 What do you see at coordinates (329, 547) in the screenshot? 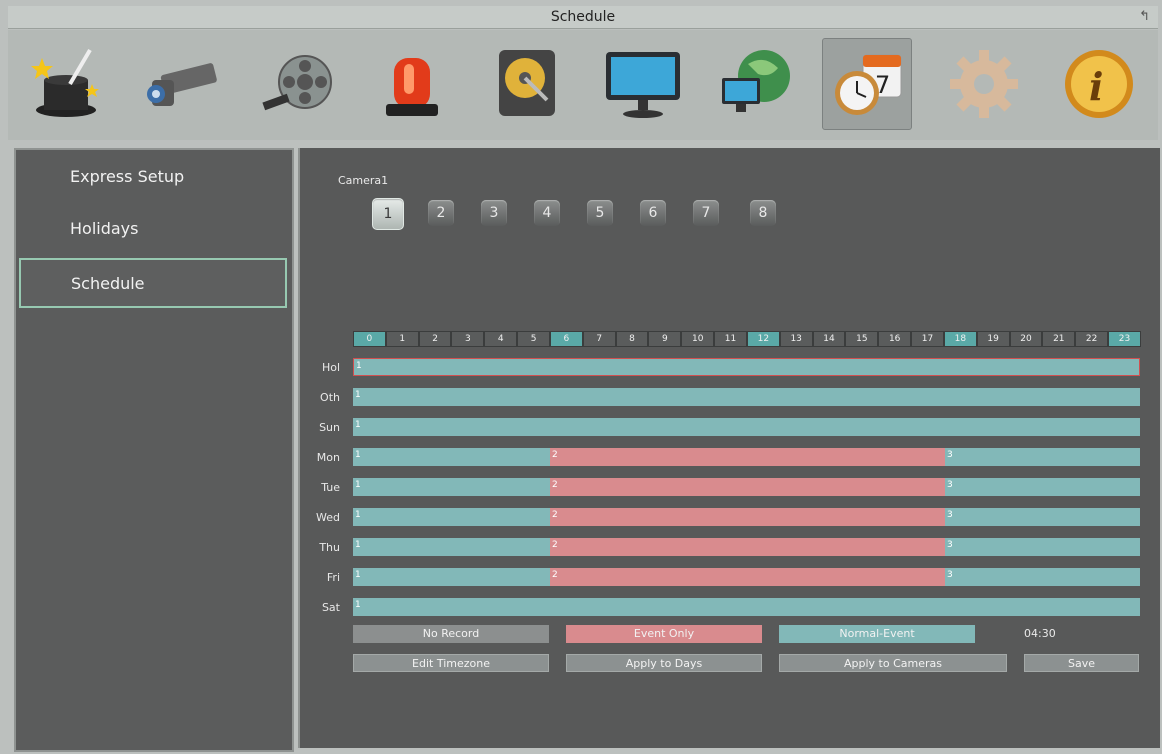
I see `day-label-thu: Thu` at bounding box center [329, 547].